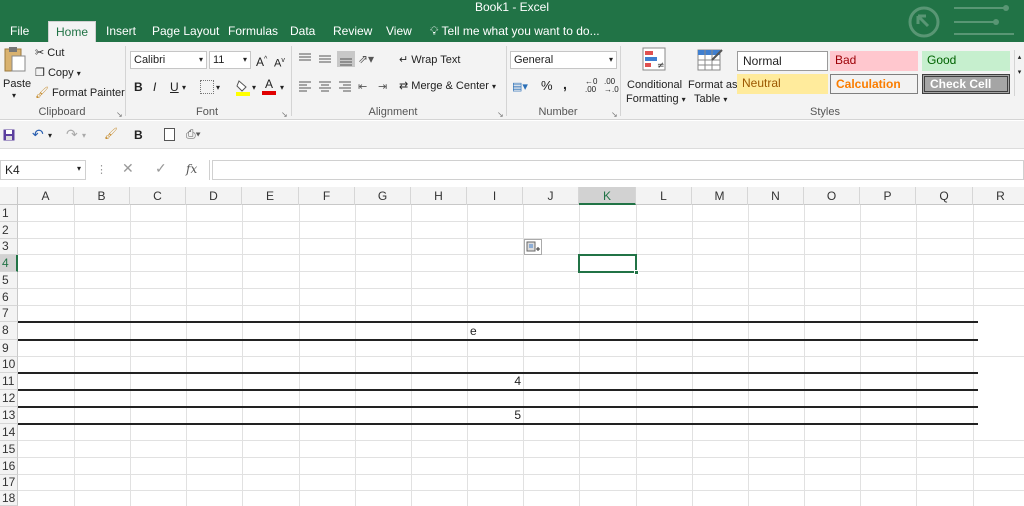 The height and width of the screenshot is (506, 1024). What do you see at coordinates (874, 61) in the screenshot?
I see `style-bad: Bad` at bounding box center [874, 61].